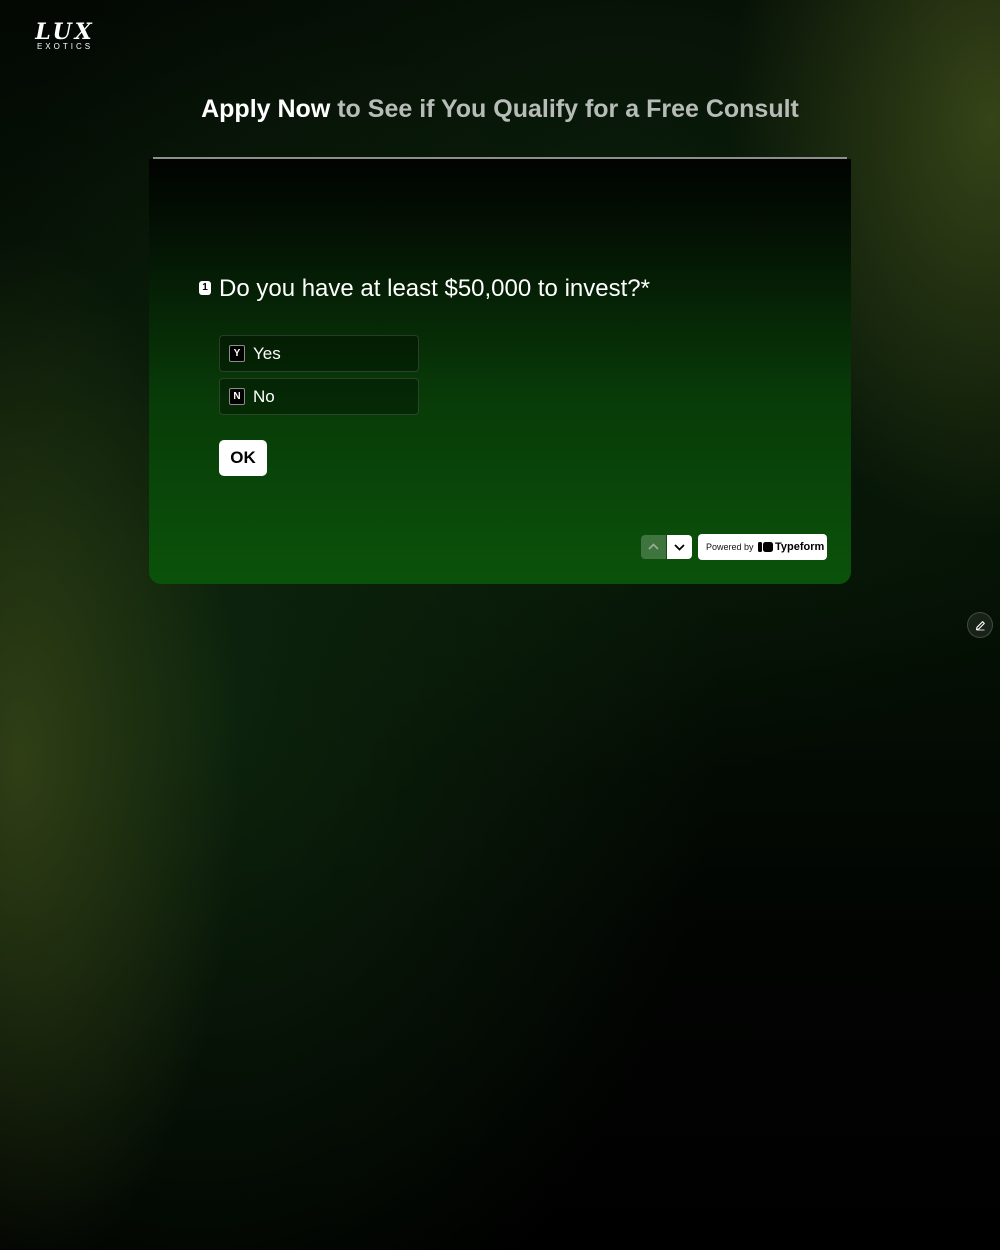  I want to click on powered-by-typeform-link: Powered by Typeform, so click(762, 547).